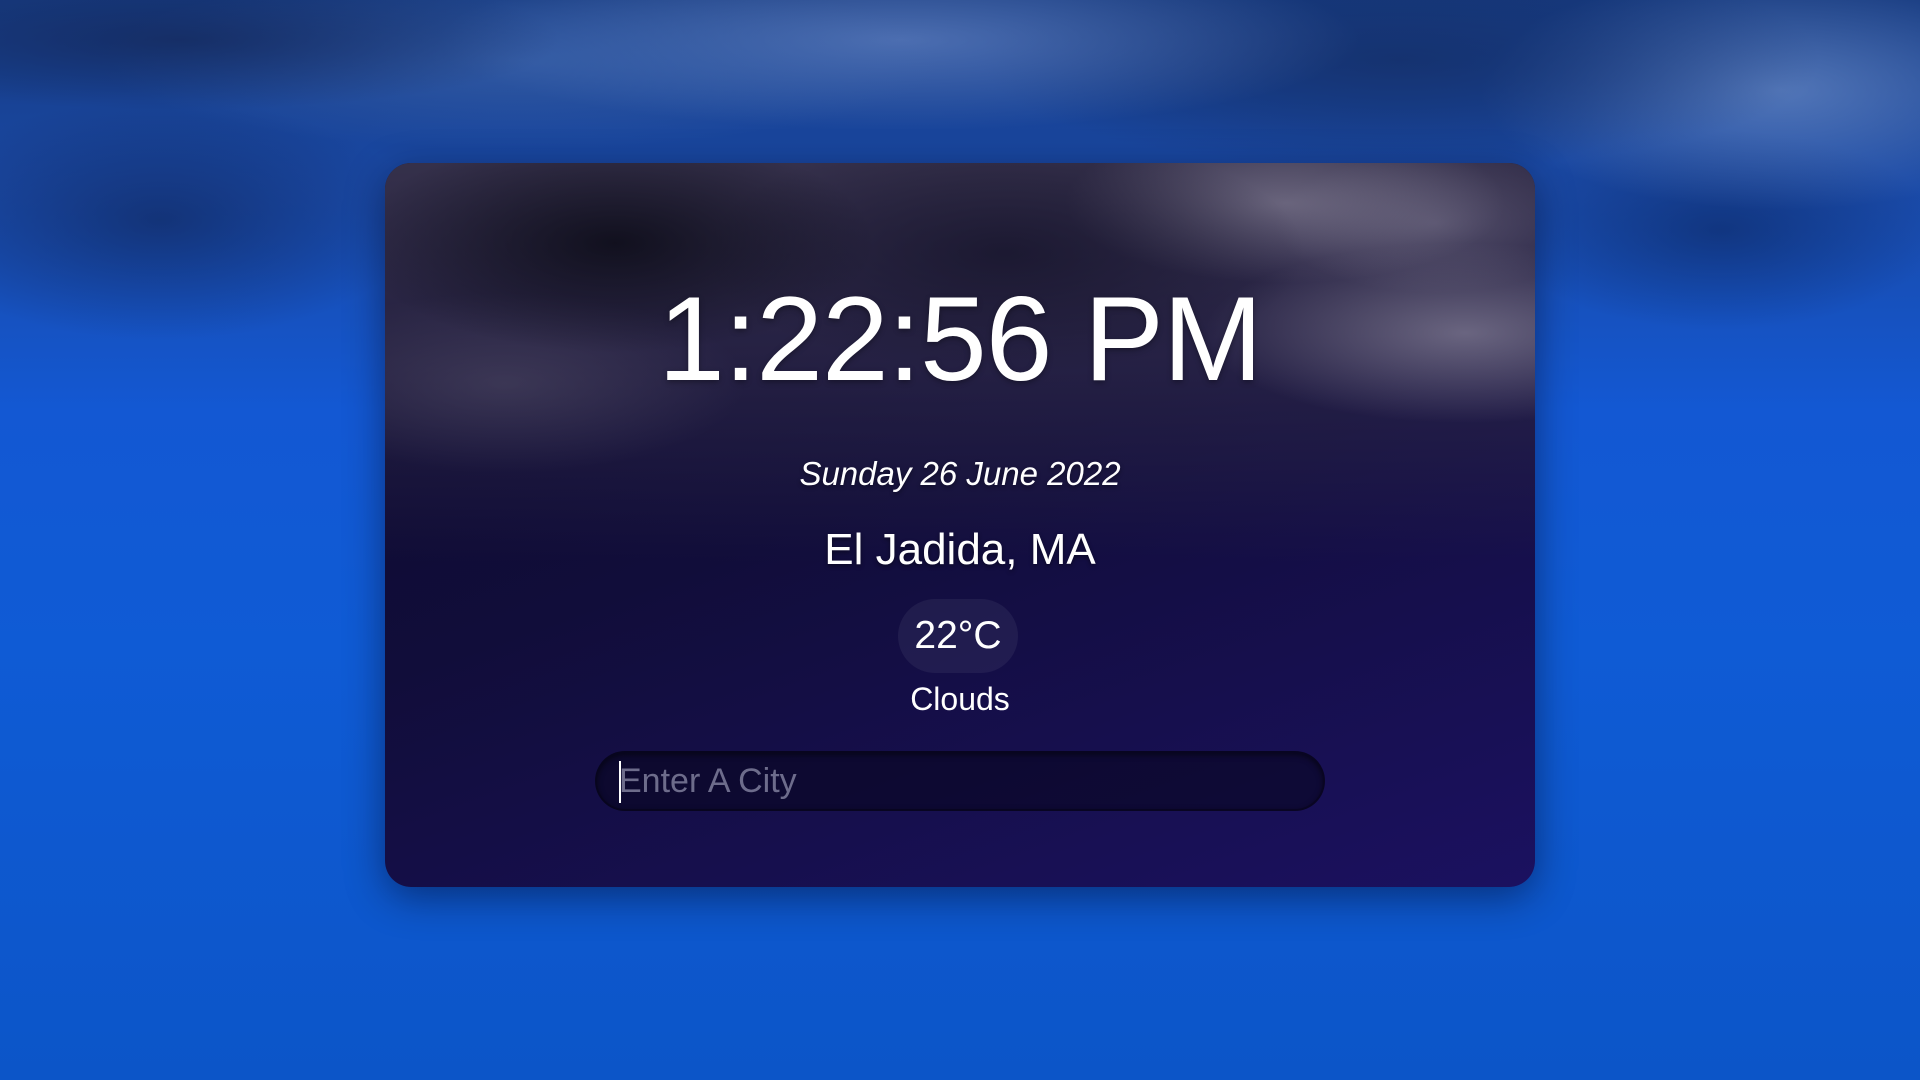 The height and width of the screenshot is (1080, 1920). What do you see at coordinates (620, 782) in the screenshot?
I see `text-cursor` at bounding box center [620, 782].